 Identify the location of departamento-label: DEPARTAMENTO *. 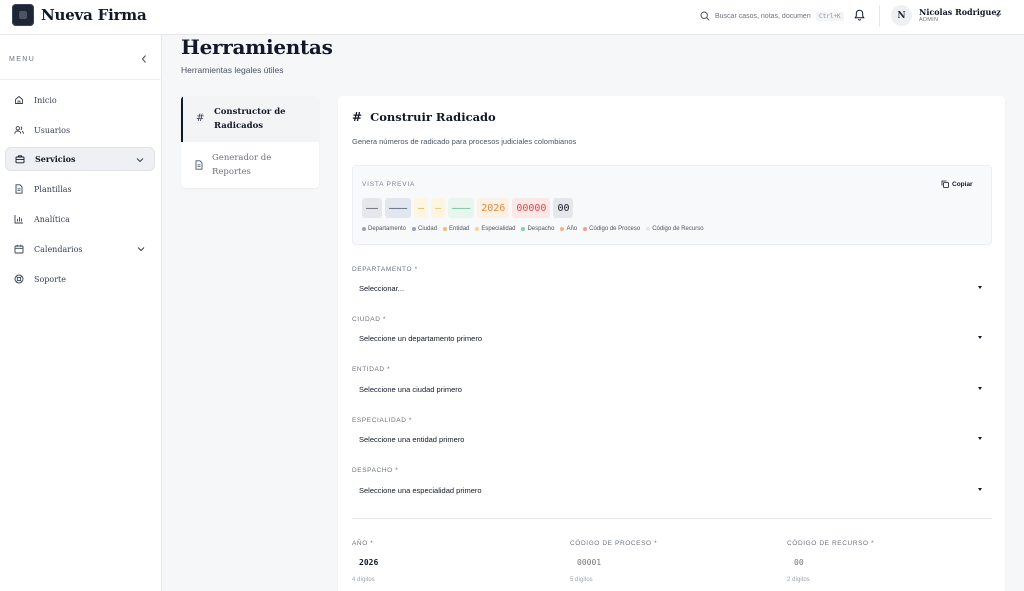
(385, 269).